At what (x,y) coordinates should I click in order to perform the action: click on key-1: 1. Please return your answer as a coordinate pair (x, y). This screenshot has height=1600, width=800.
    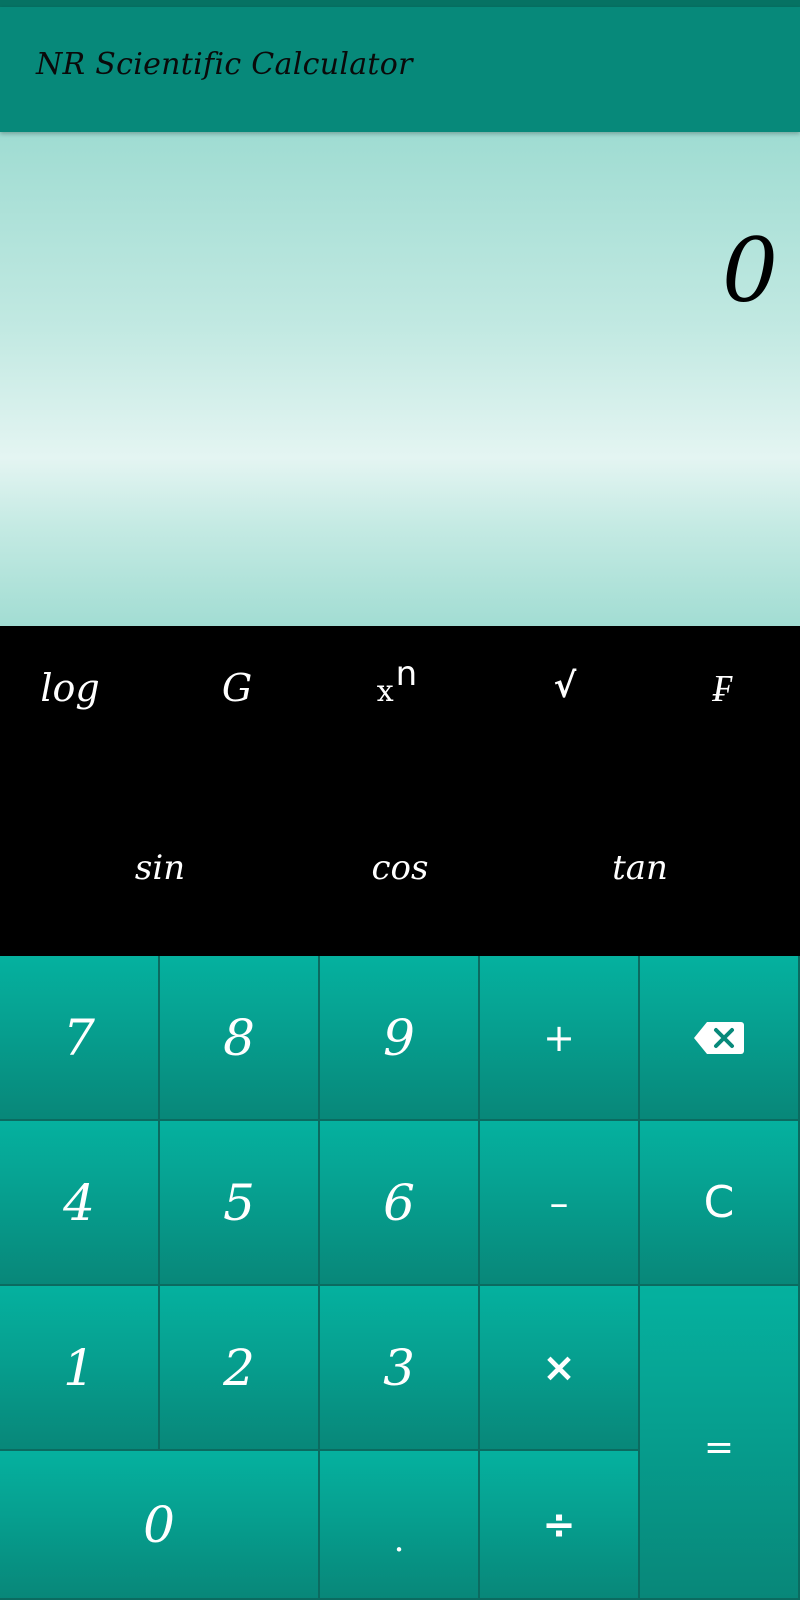
    Looking at the image, I should click on (80, 1368).